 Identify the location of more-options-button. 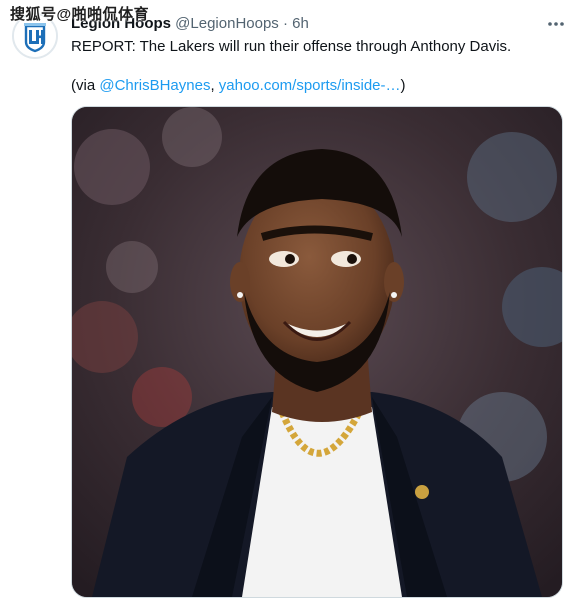
(556, 24).